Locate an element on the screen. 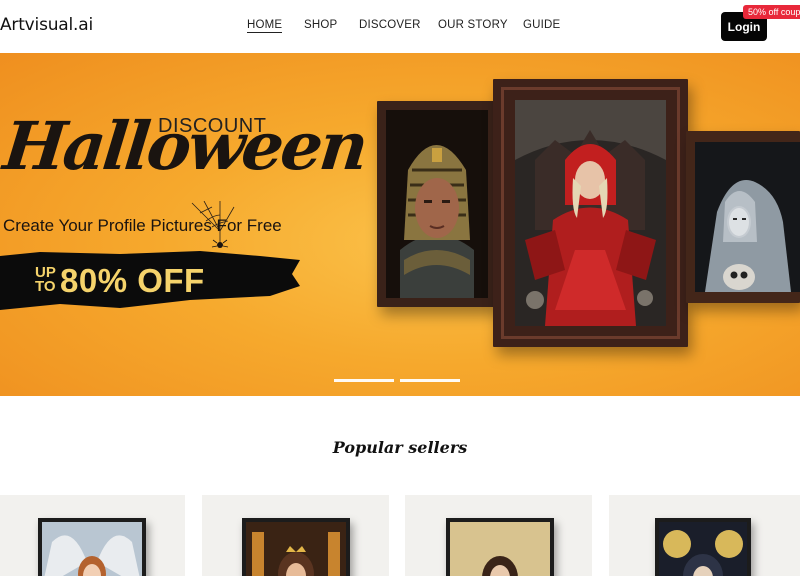 This screenshot has height=576, width=800. red-queen-portrait-frame is located at coordinates (590, 213).